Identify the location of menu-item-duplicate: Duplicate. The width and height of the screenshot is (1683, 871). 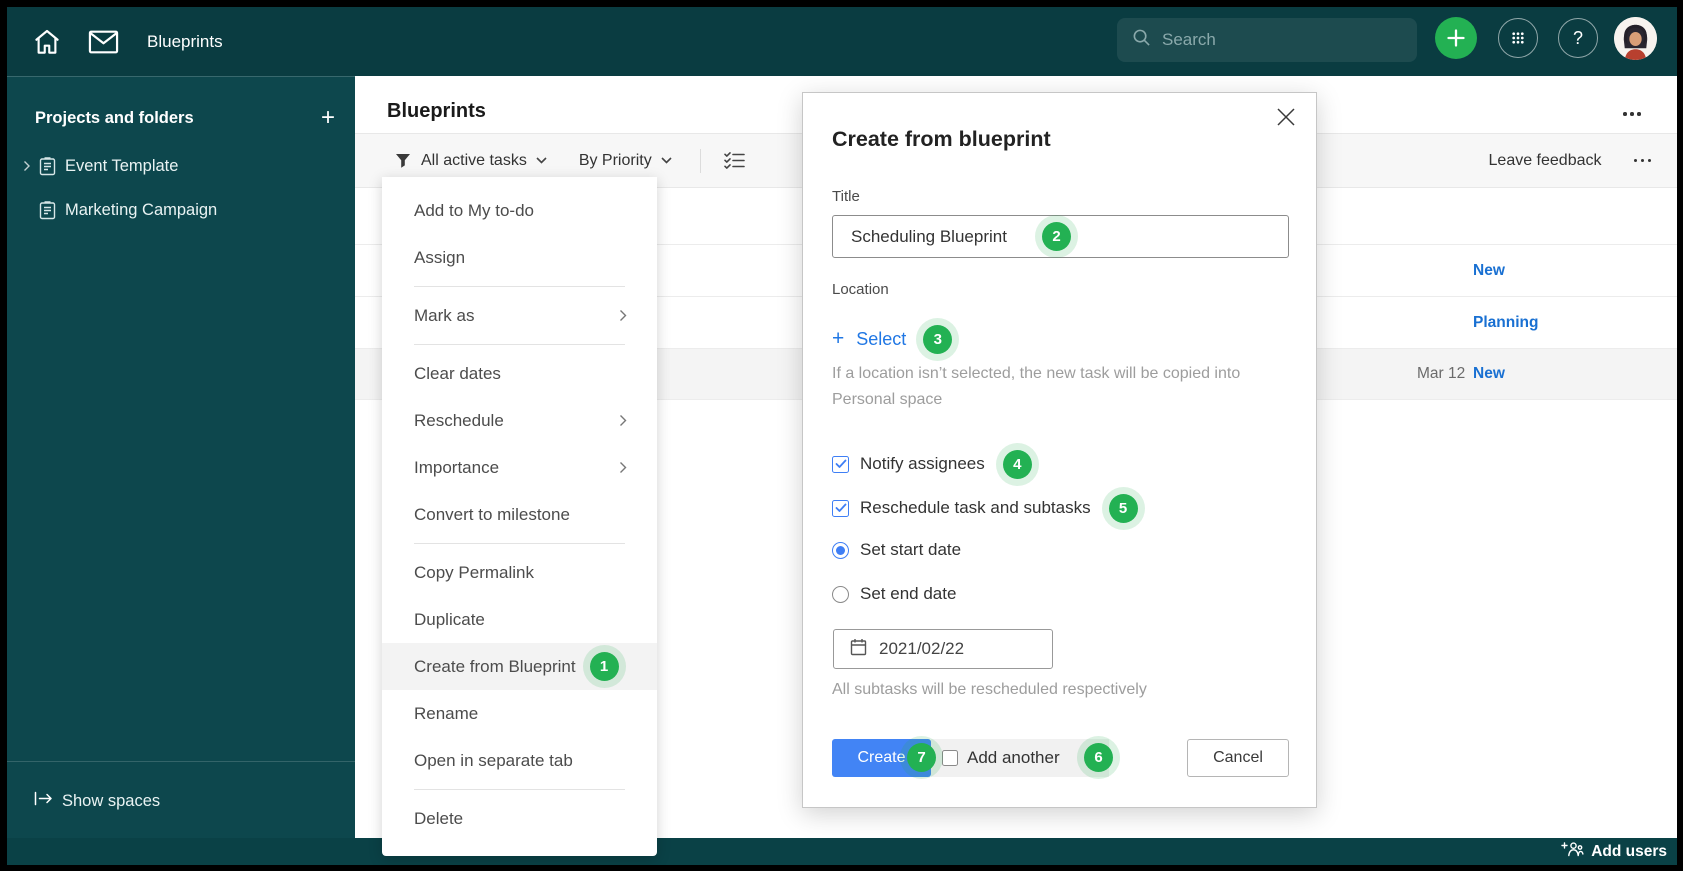
(519, 619).